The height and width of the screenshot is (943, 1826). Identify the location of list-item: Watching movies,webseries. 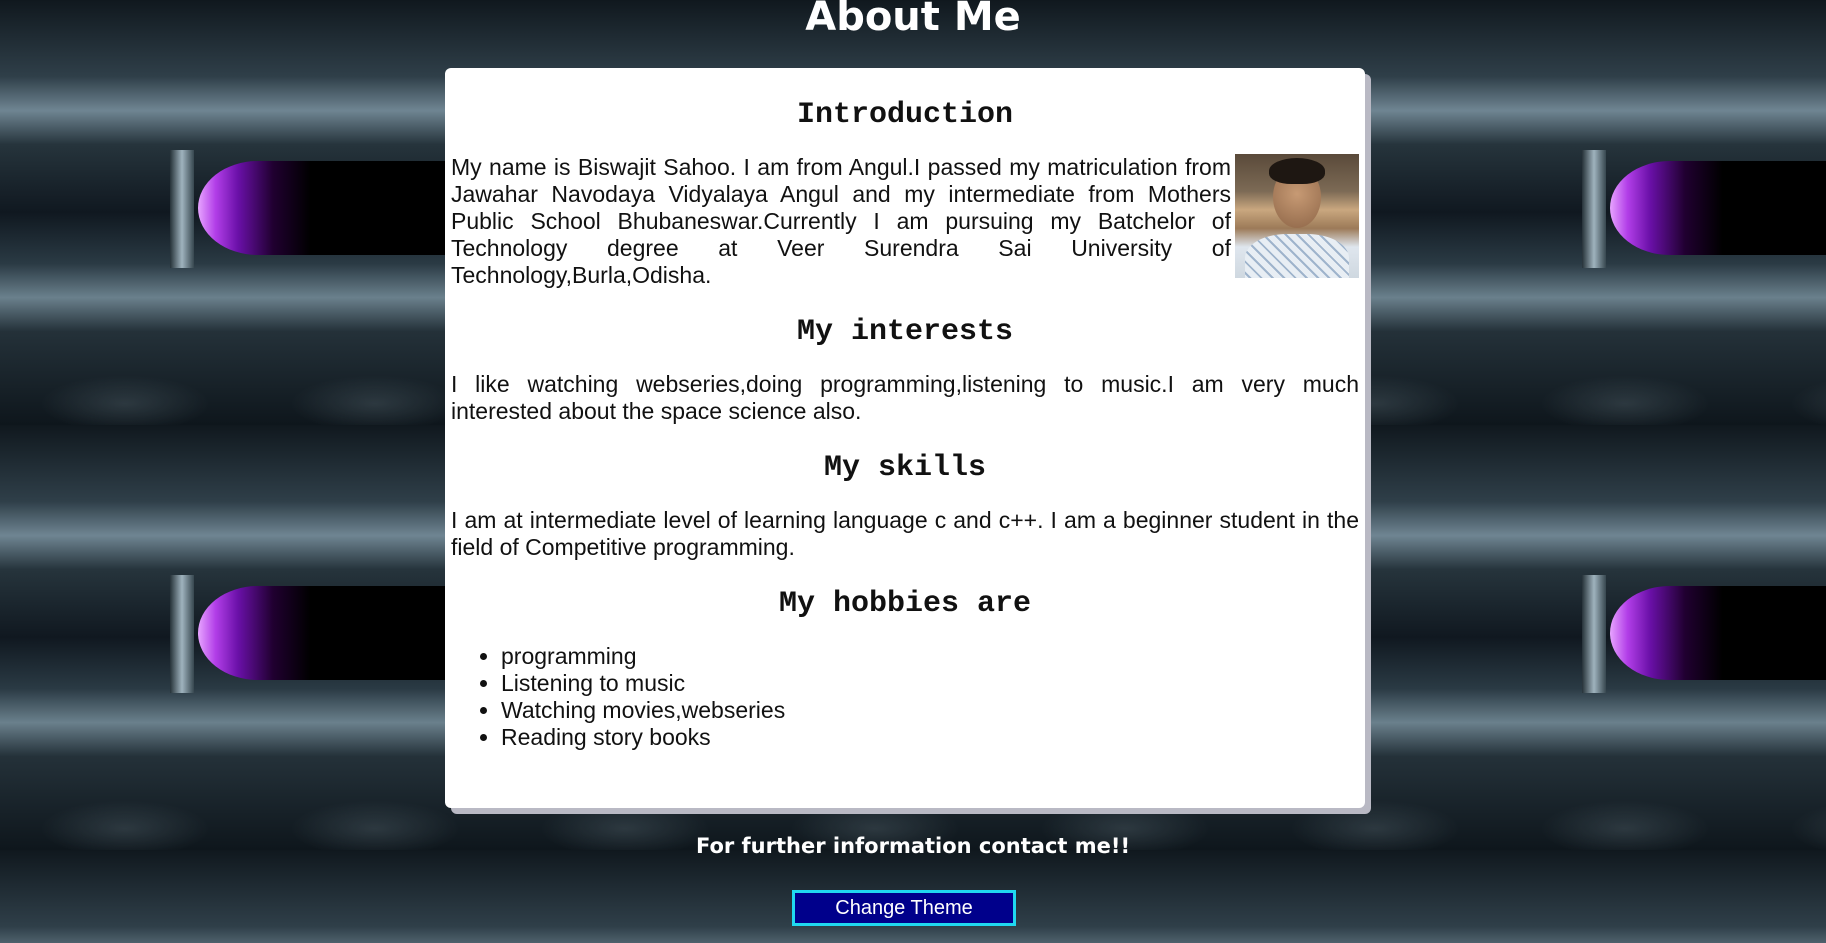
(930, 710).